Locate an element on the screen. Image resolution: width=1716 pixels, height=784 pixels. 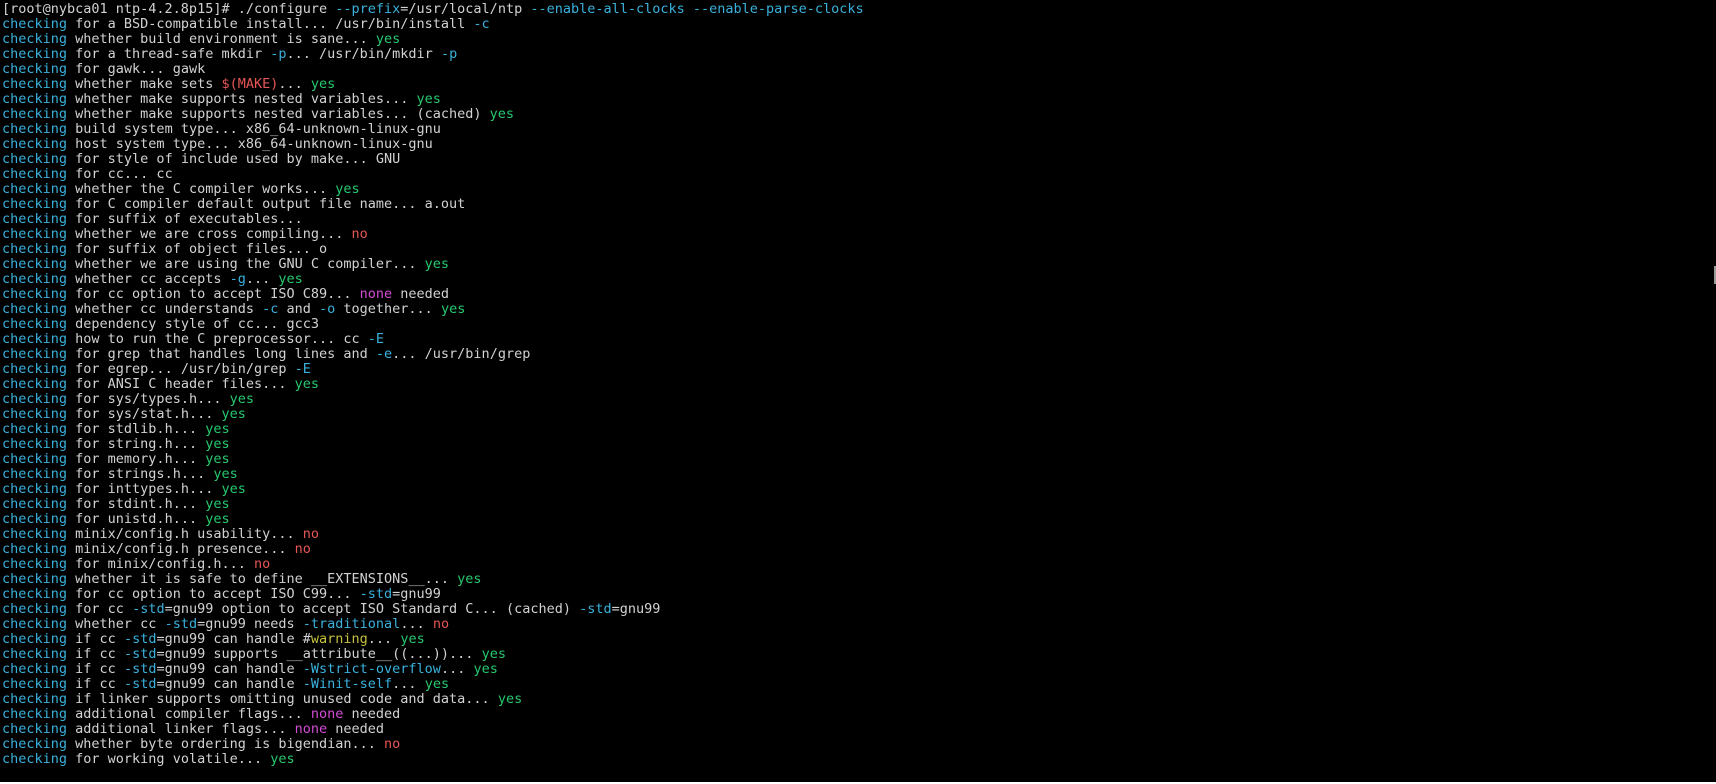
output-line: checking for suffix of object files... o is located at coordinates (433, 249).